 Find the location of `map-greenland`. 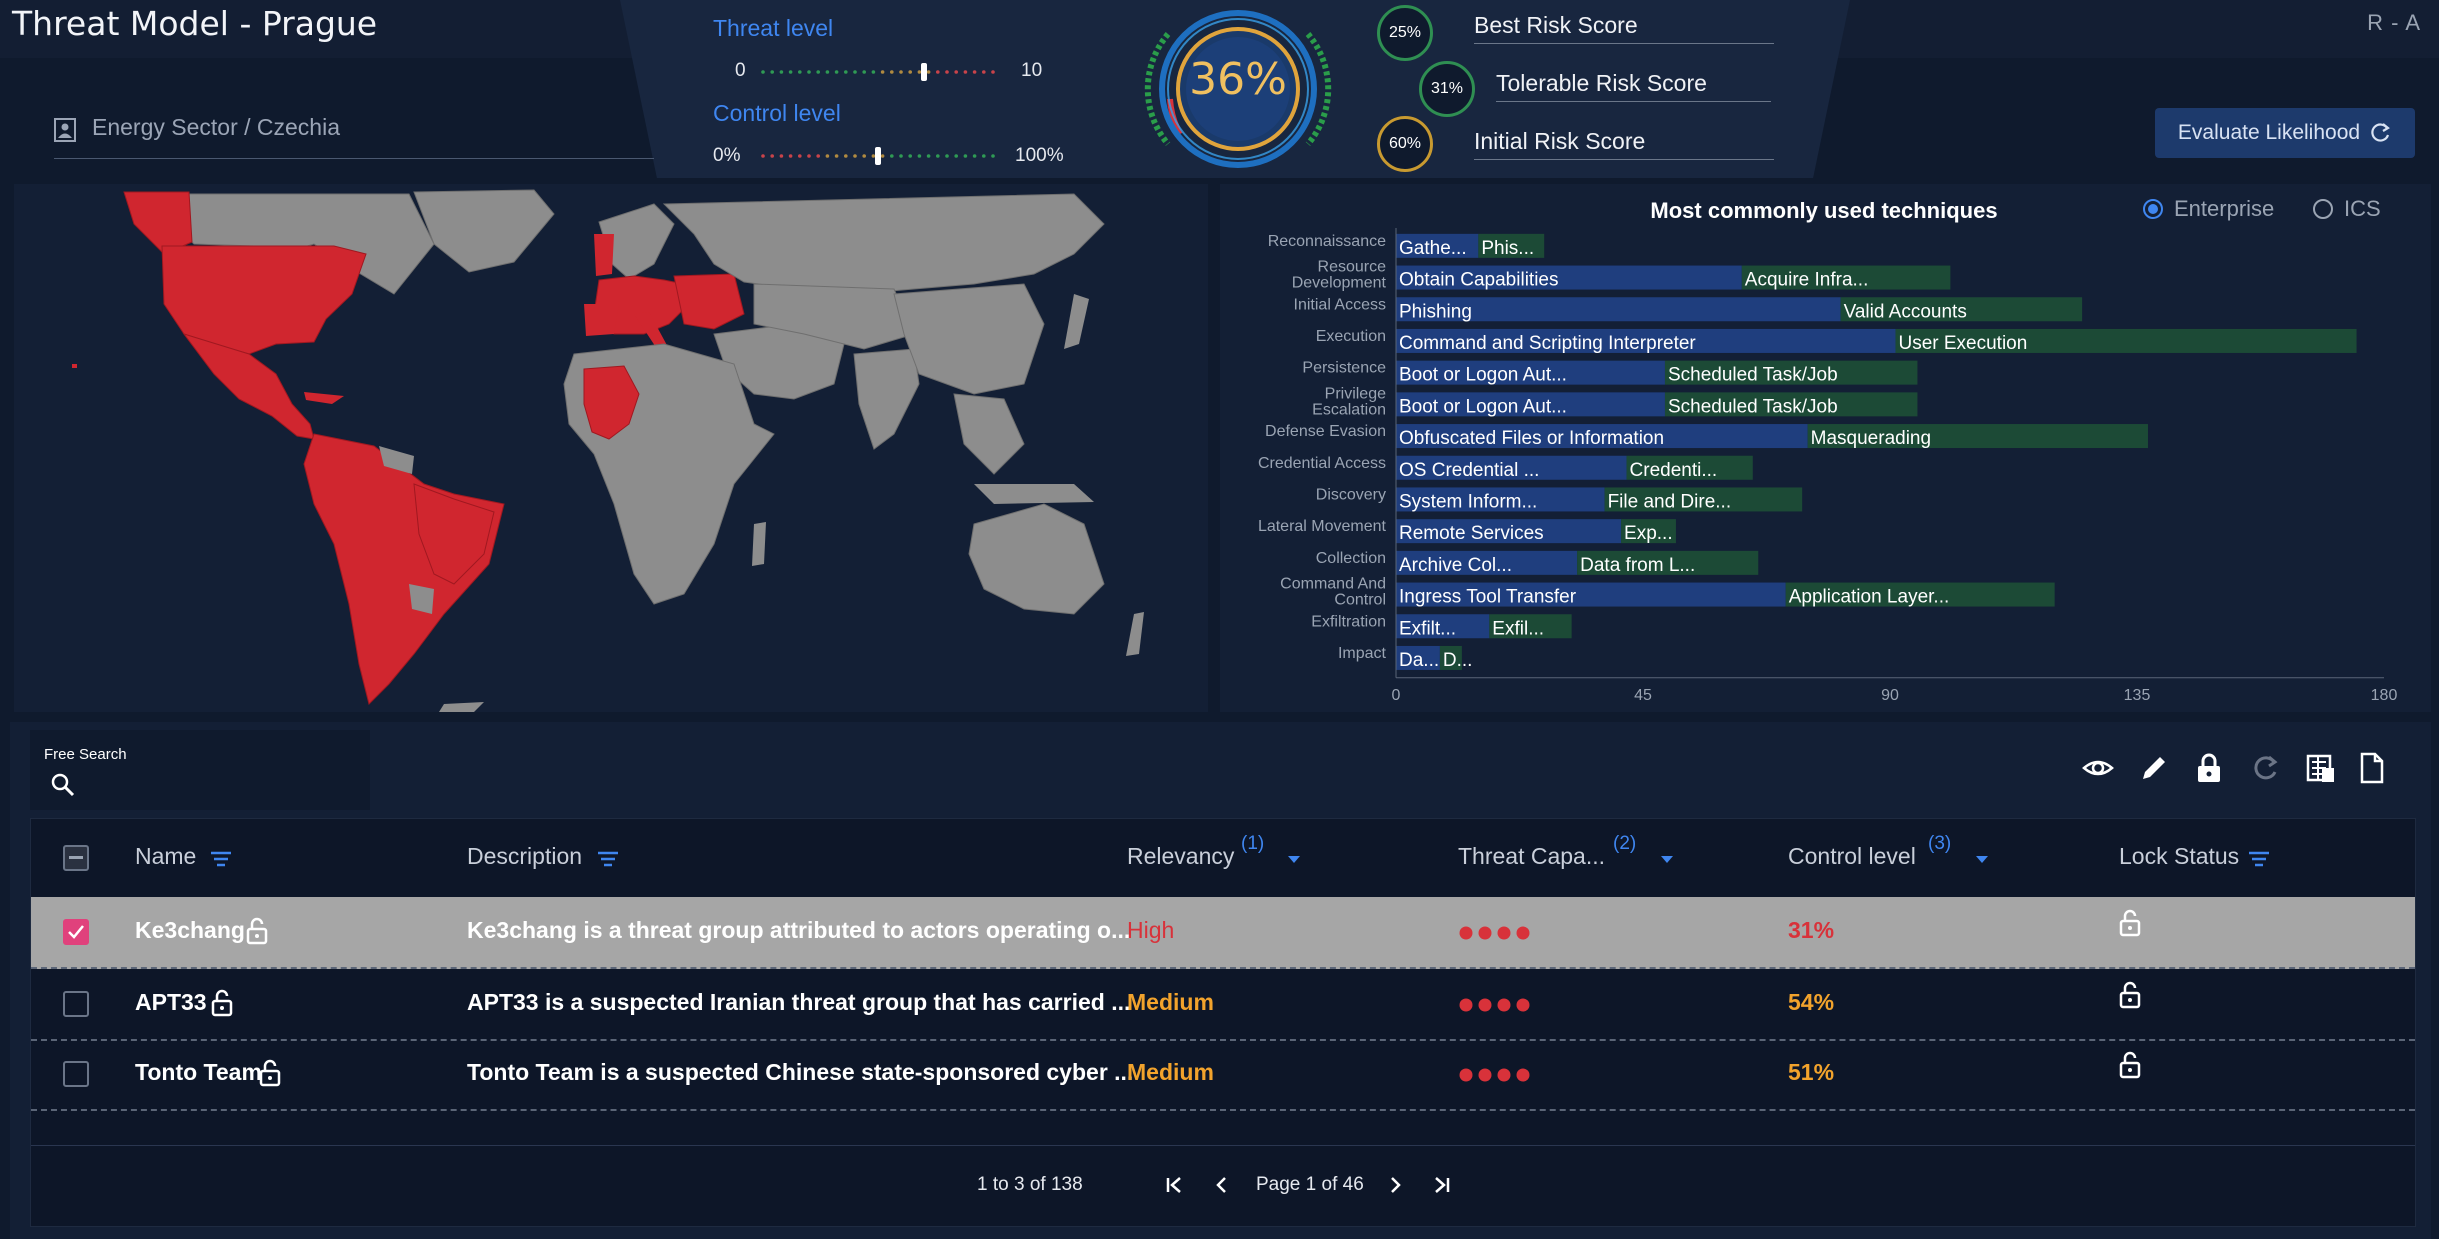

map-greenland is located at coordinates (484, 231).